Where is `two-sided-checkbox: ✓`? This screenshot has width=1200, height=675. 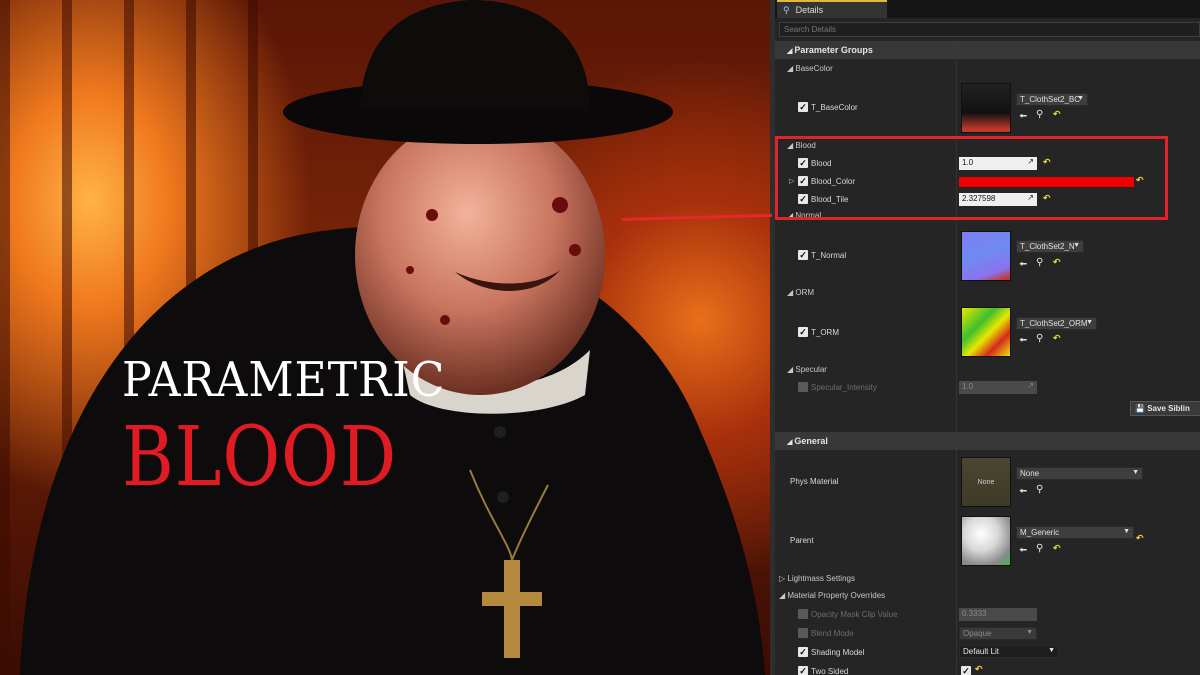 two-sided-checkbox: ✓ is located at coordinates (803, 670).